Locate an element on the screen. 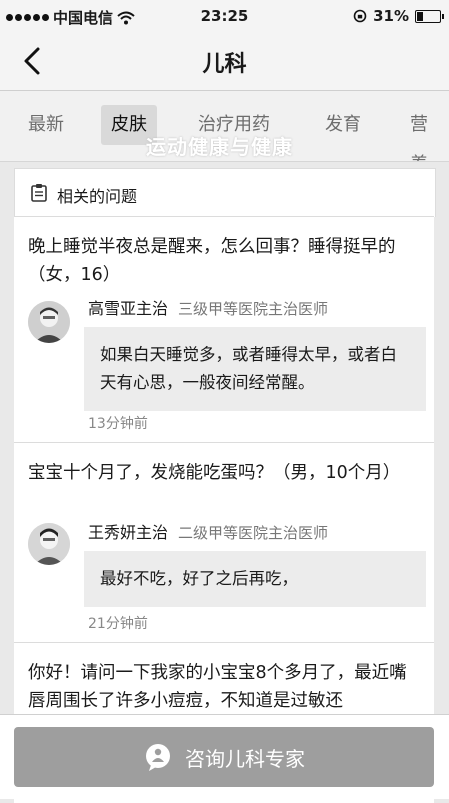 The image size is (449, 803). battery-percent: 31% is located at coordinates (391, 16).